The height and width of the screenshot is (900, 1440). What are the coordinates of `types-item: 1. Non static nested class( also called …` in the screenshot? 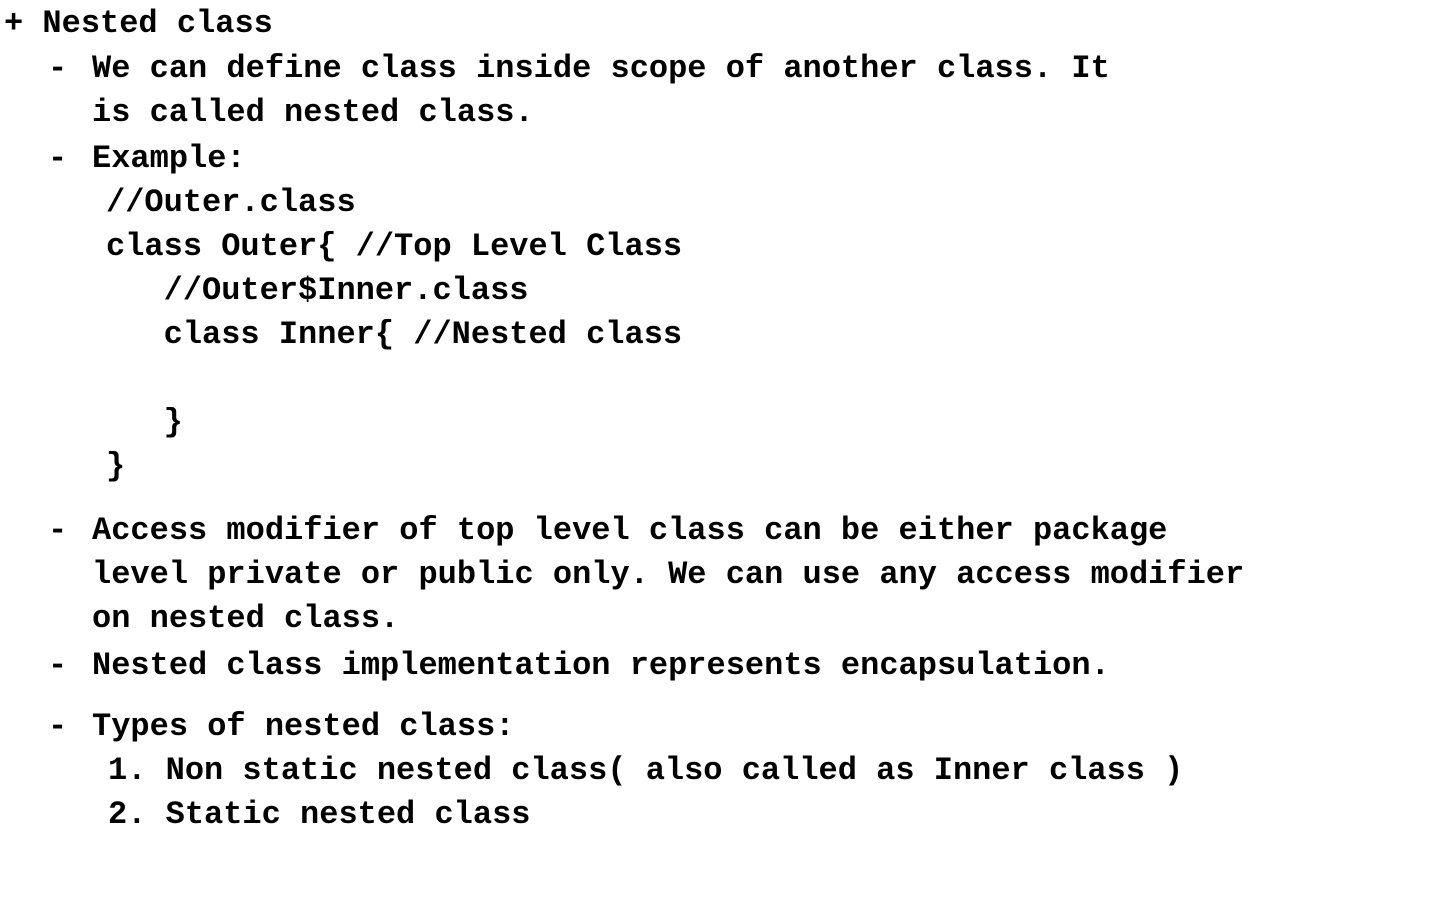 It's located at (646, 770).